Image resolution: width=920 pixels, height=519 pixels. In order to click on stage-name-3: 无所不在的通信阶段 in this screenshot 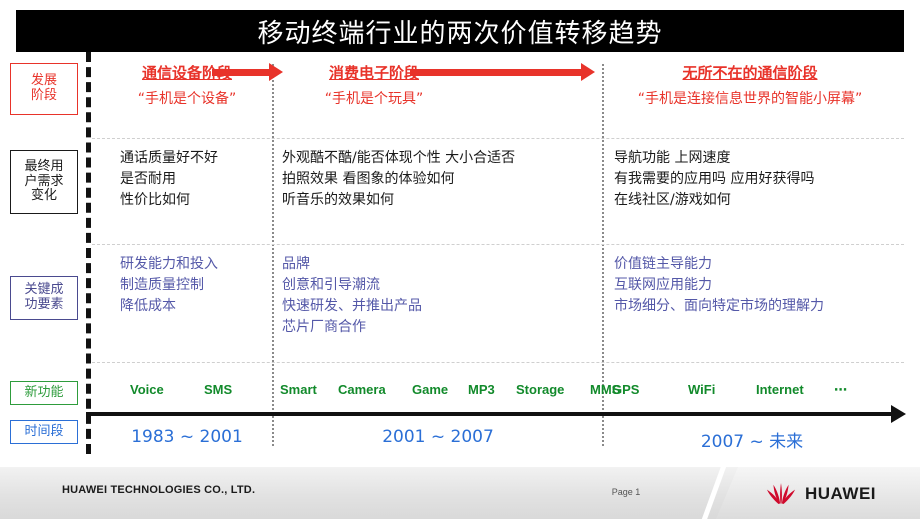, I will do `click(750, 73)`.